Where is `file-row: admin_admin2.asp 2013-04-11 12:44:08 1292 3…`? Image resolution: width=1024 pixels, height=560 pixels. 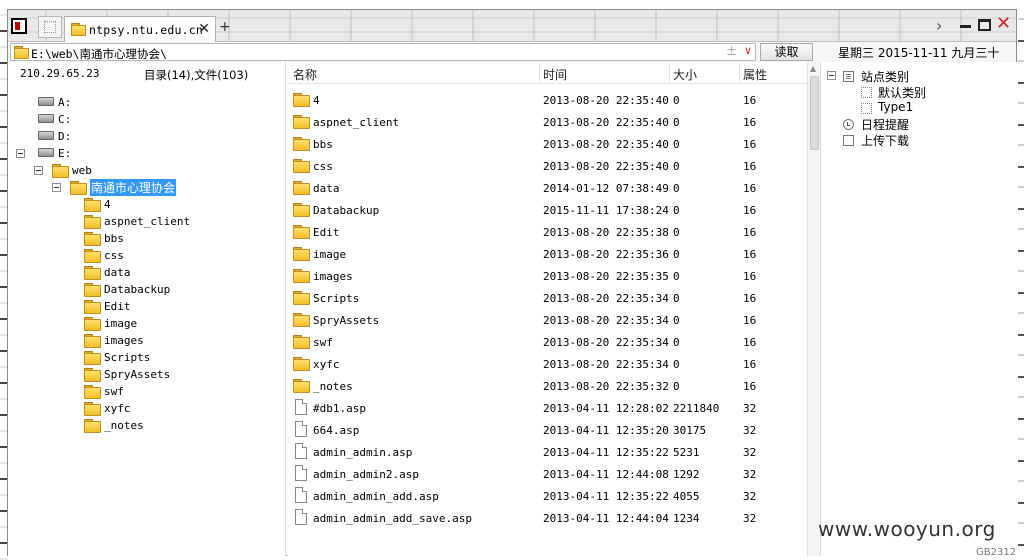 file-row: admin_admin2.asp 2013-04-11 12:44:08 1292 3… is located at coordinates (547, 474).